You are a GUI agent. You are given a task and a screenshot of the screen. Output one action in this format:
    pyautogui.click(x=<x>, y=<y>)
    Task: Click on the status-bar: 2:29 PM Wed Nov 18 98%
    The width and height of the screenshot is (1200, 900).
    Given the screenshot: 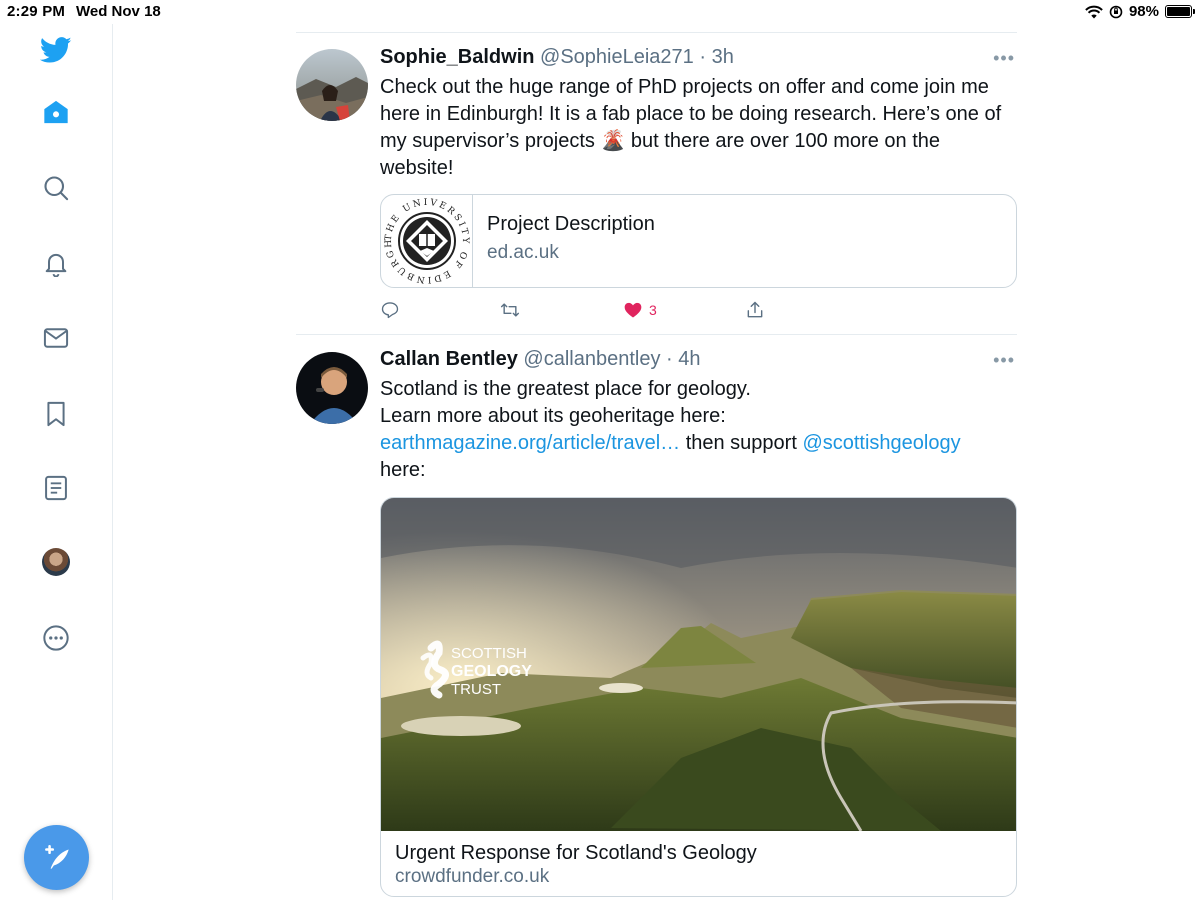 What is the action you would take?
    pyautogui.click(x=600, y=12)
    